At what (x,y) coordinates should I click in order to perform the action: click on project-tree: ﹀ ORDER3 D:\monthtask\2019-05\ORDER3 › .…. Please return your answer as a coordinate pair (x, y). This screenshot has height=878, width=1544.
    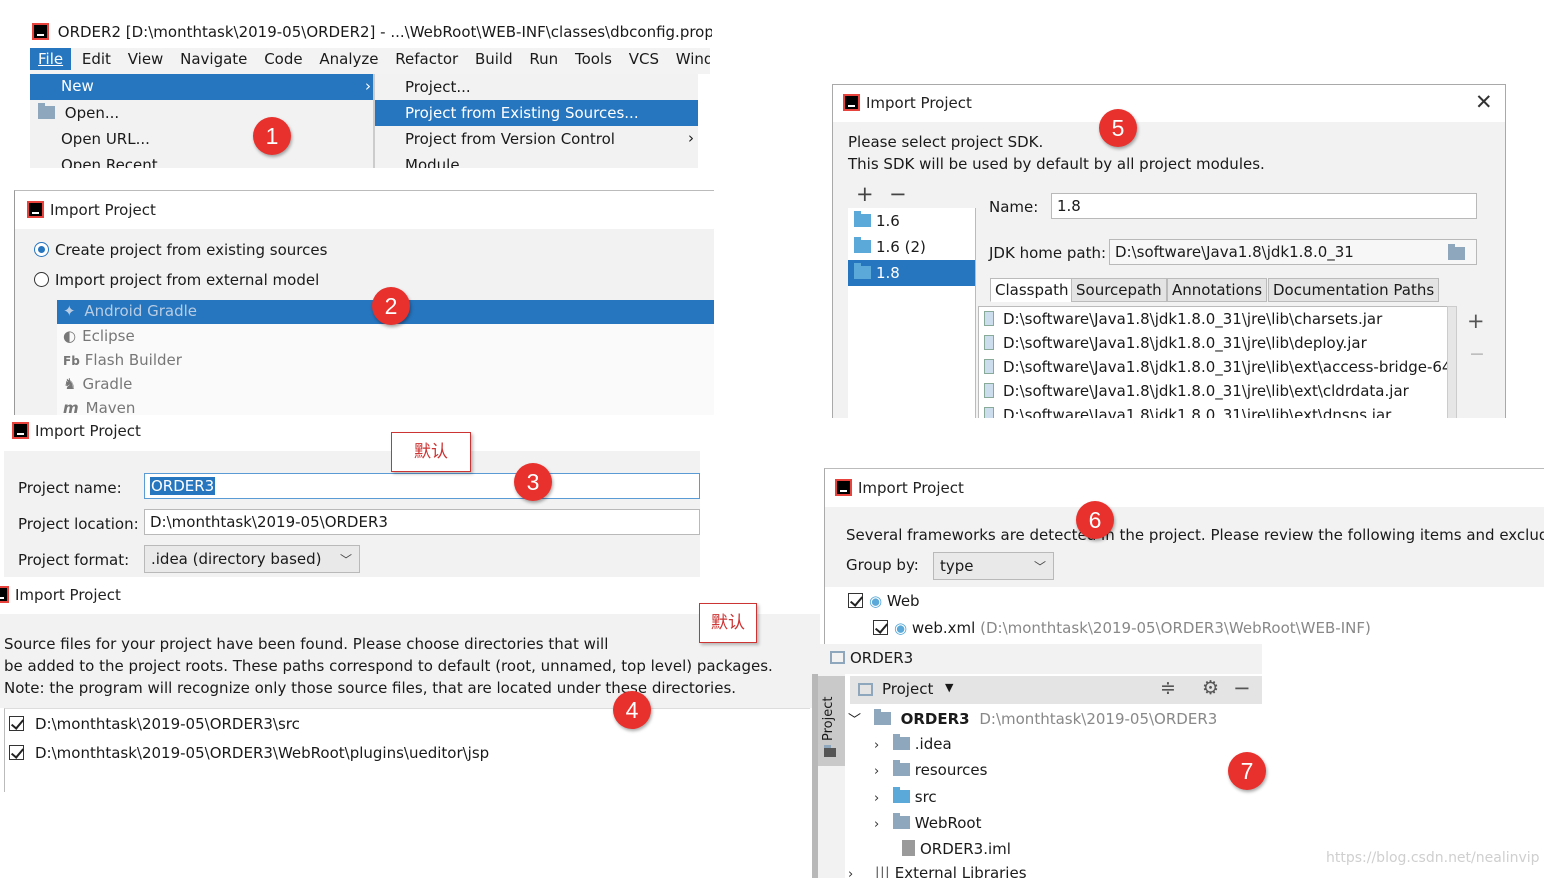
    Looking at the image, I should click on (1055, 792).